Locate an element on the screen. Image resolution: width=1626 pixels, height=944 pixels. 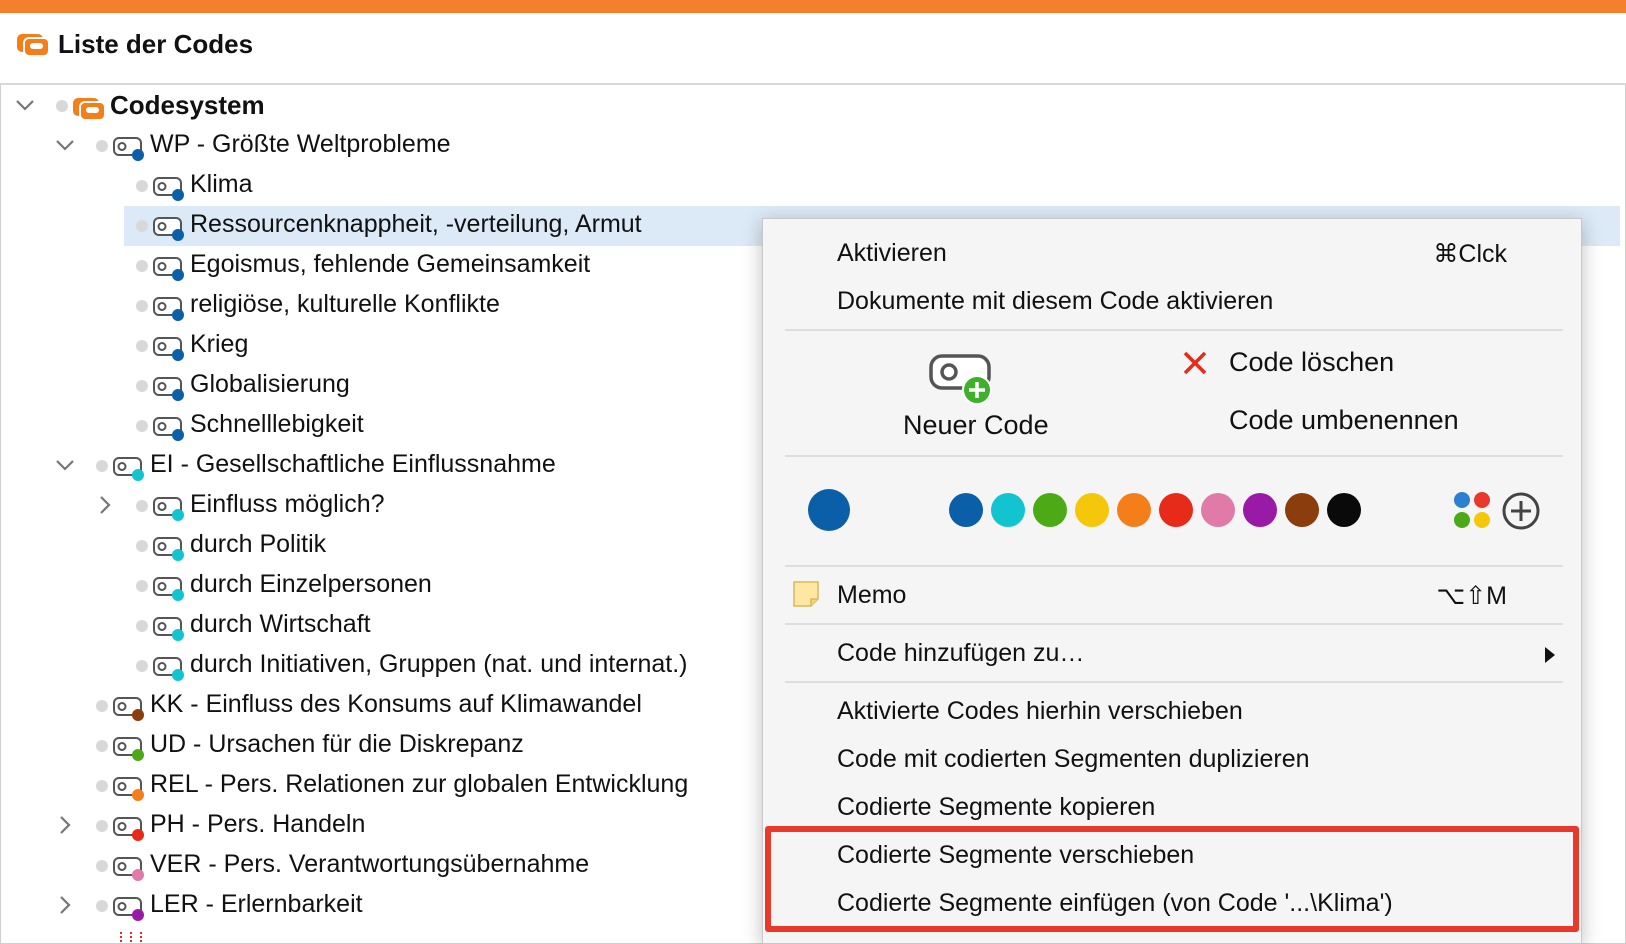
shortcut-activate: ⌘Clck is located at coordinates (1470, 254).